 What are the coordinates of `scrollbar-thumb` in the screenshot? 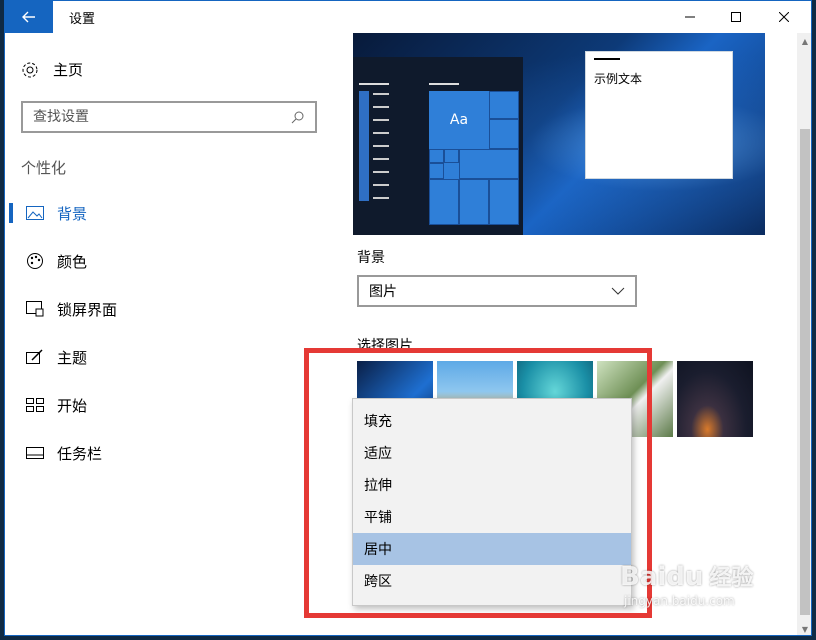 It's located at (805, 372).